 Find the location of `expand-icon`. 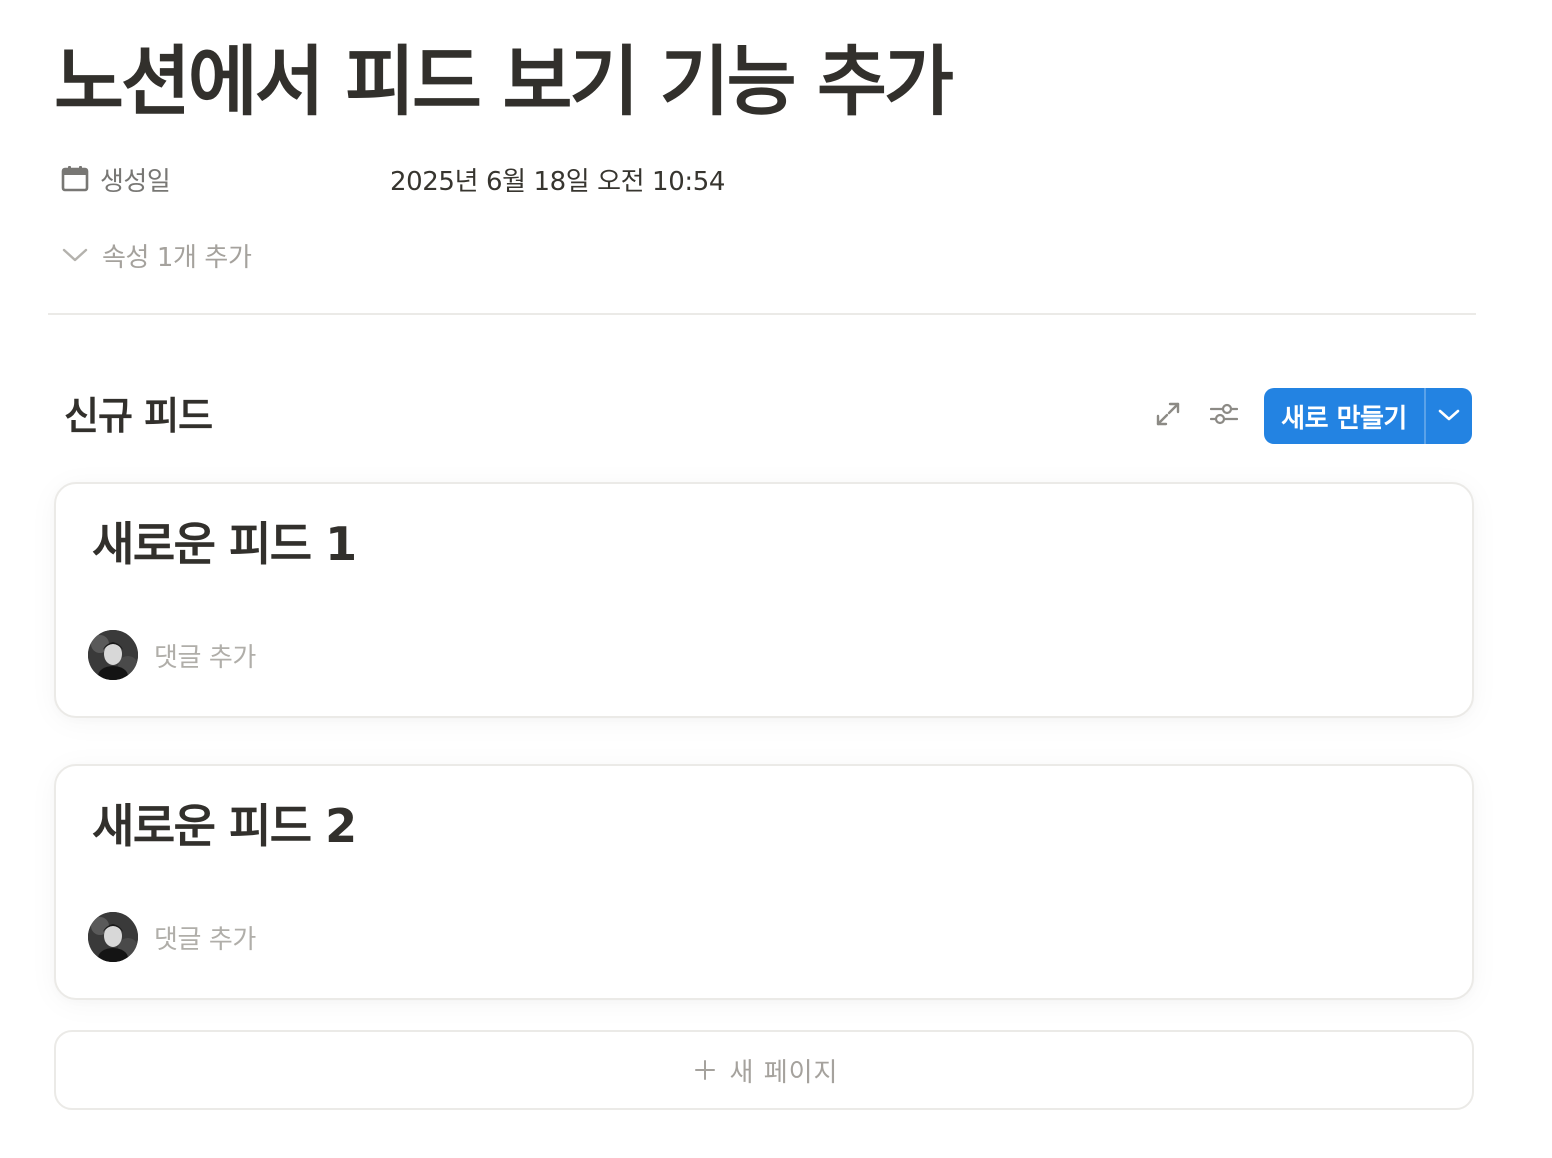

expand-icon is located at coordinates (1168, 416).